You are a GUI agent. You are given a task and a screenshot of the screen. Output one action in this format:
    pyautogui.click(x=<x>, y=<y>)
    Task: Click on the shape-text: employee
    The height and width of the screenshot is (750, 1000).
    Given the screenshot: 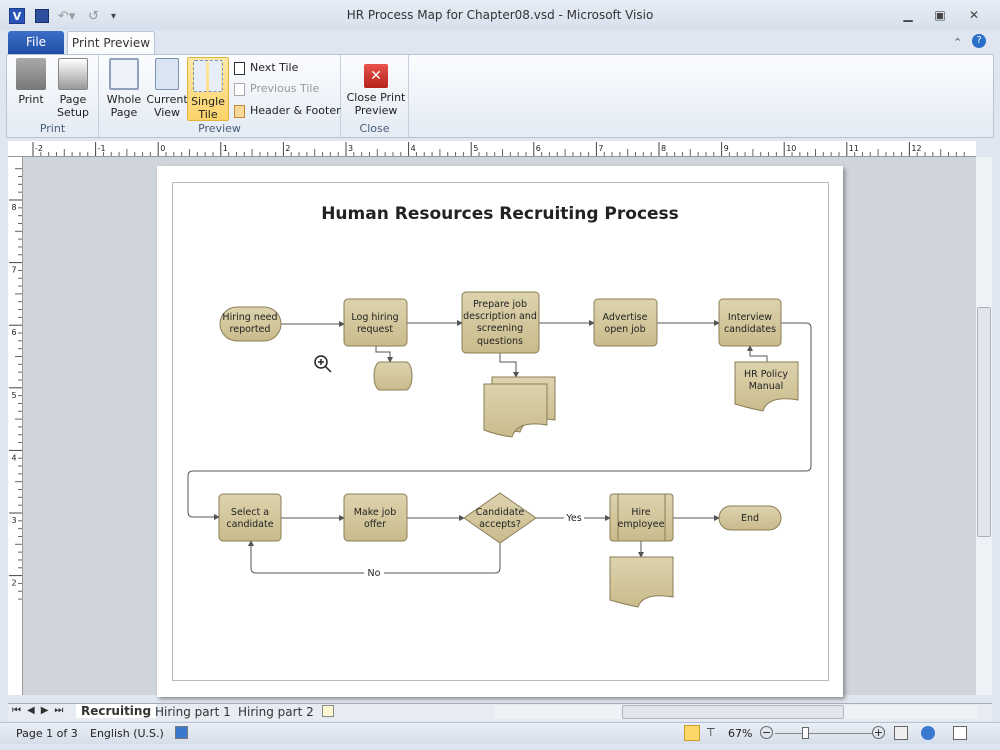 What is the action you would take?
    pyautogui.click(x=641, y=524)
    